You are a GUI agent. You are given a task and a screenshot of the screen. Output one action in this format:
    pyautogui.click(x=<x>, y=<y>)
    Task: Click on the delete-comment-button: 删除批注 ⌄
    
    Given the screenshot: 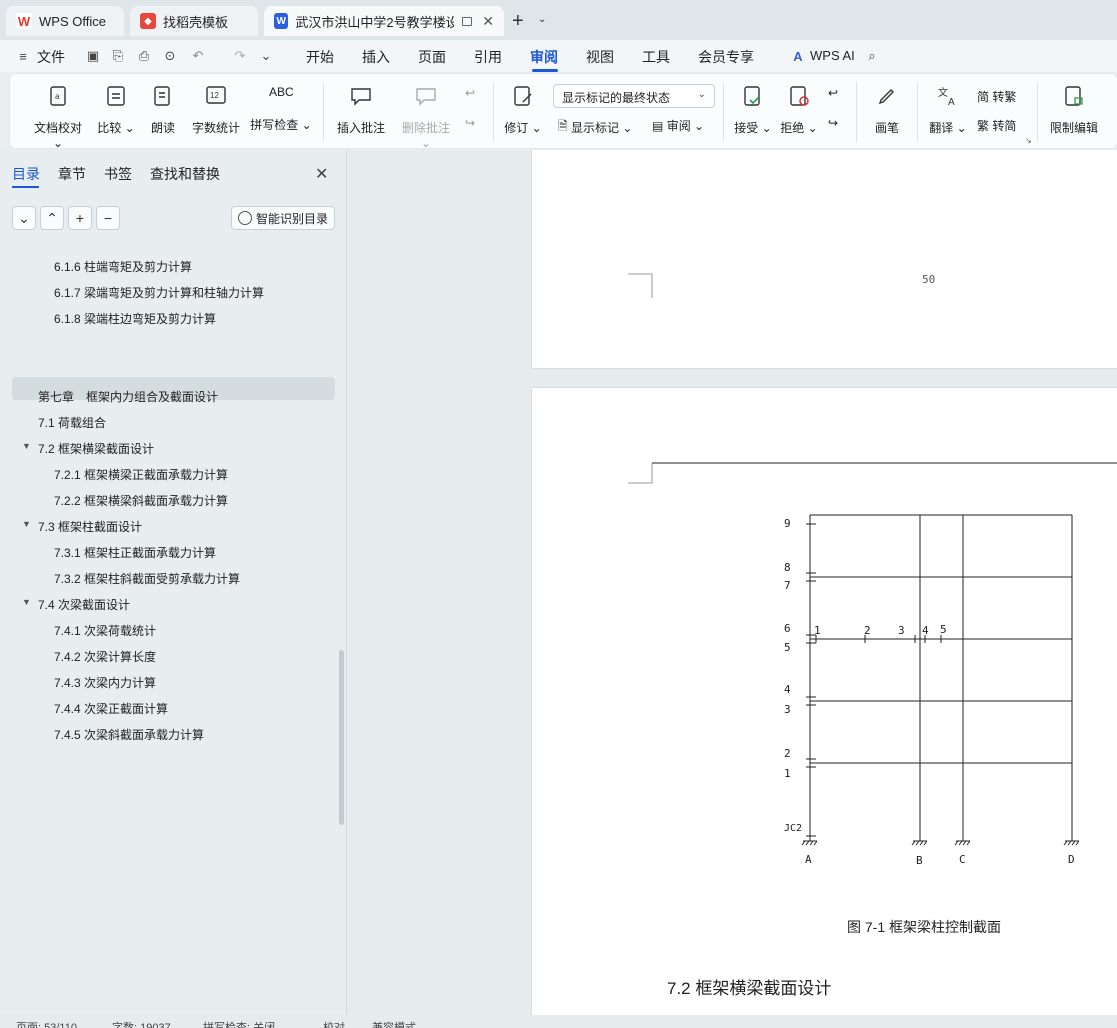 What is the action you would take?
    pyautogui.click(x=426, y=117)
    